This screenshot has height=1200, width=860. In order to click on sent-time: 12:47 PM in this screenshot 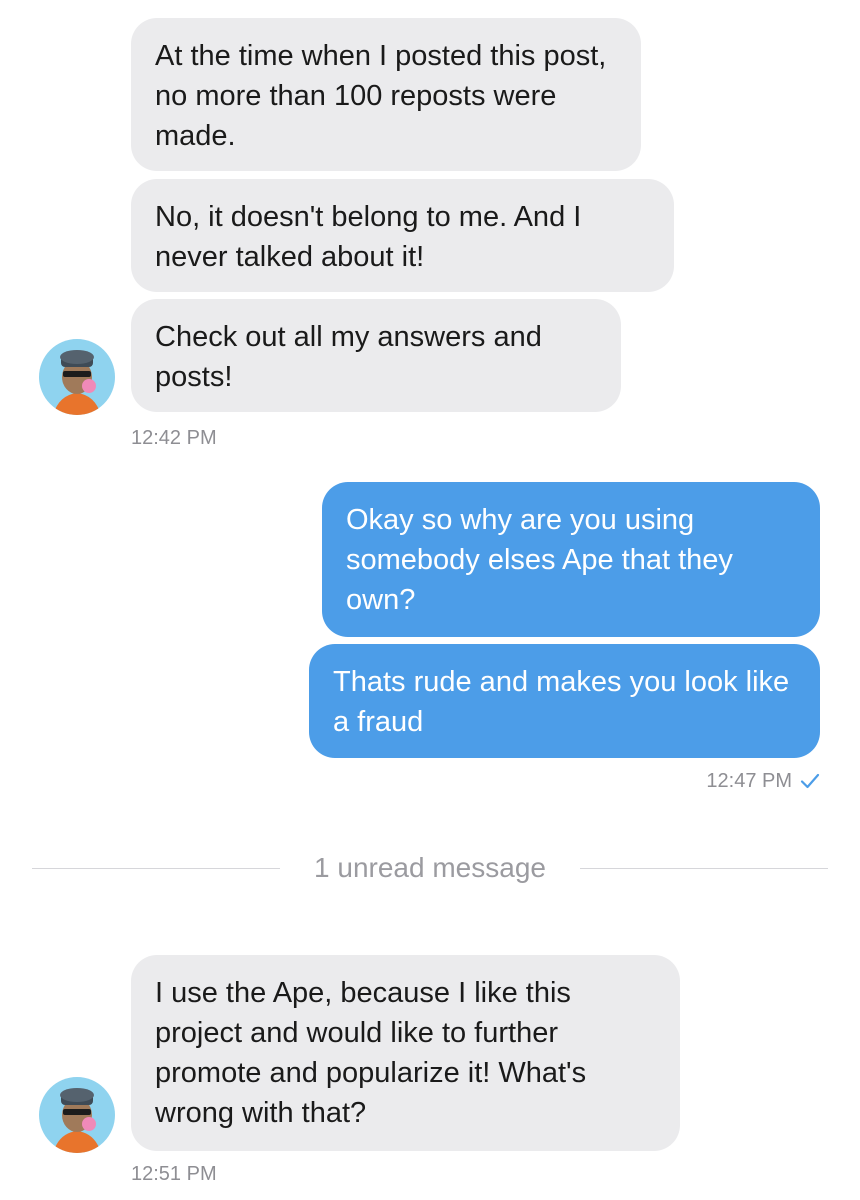, I will do `click(749, 781)`.